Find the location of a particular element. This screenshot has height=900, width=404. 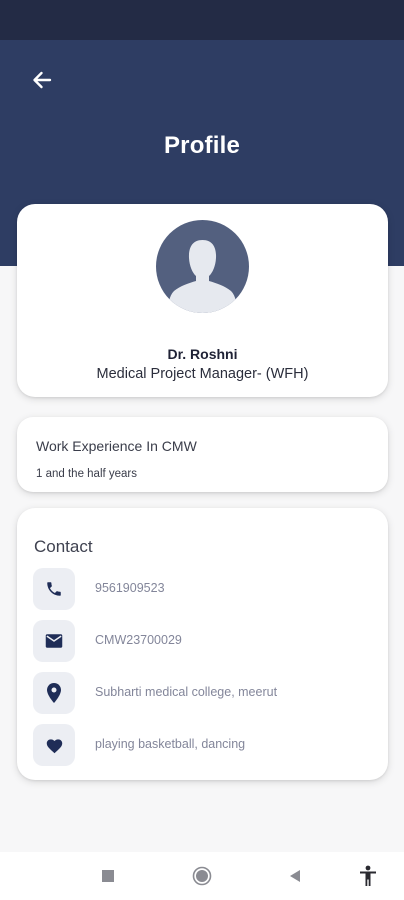

home-circle-icon is located at coordinates (202, 876).